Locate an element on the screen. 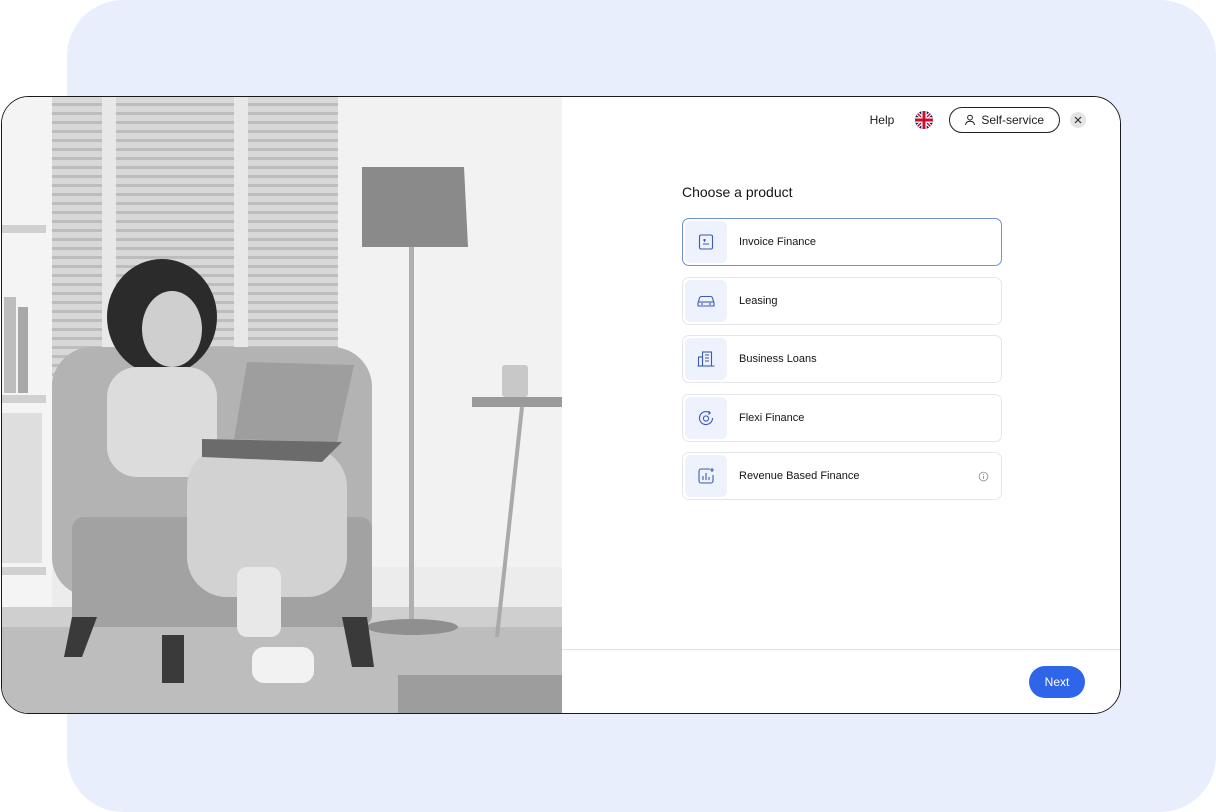 This screenshot has height=812, width=1216. user-icon is located at coordinates (970, 120).